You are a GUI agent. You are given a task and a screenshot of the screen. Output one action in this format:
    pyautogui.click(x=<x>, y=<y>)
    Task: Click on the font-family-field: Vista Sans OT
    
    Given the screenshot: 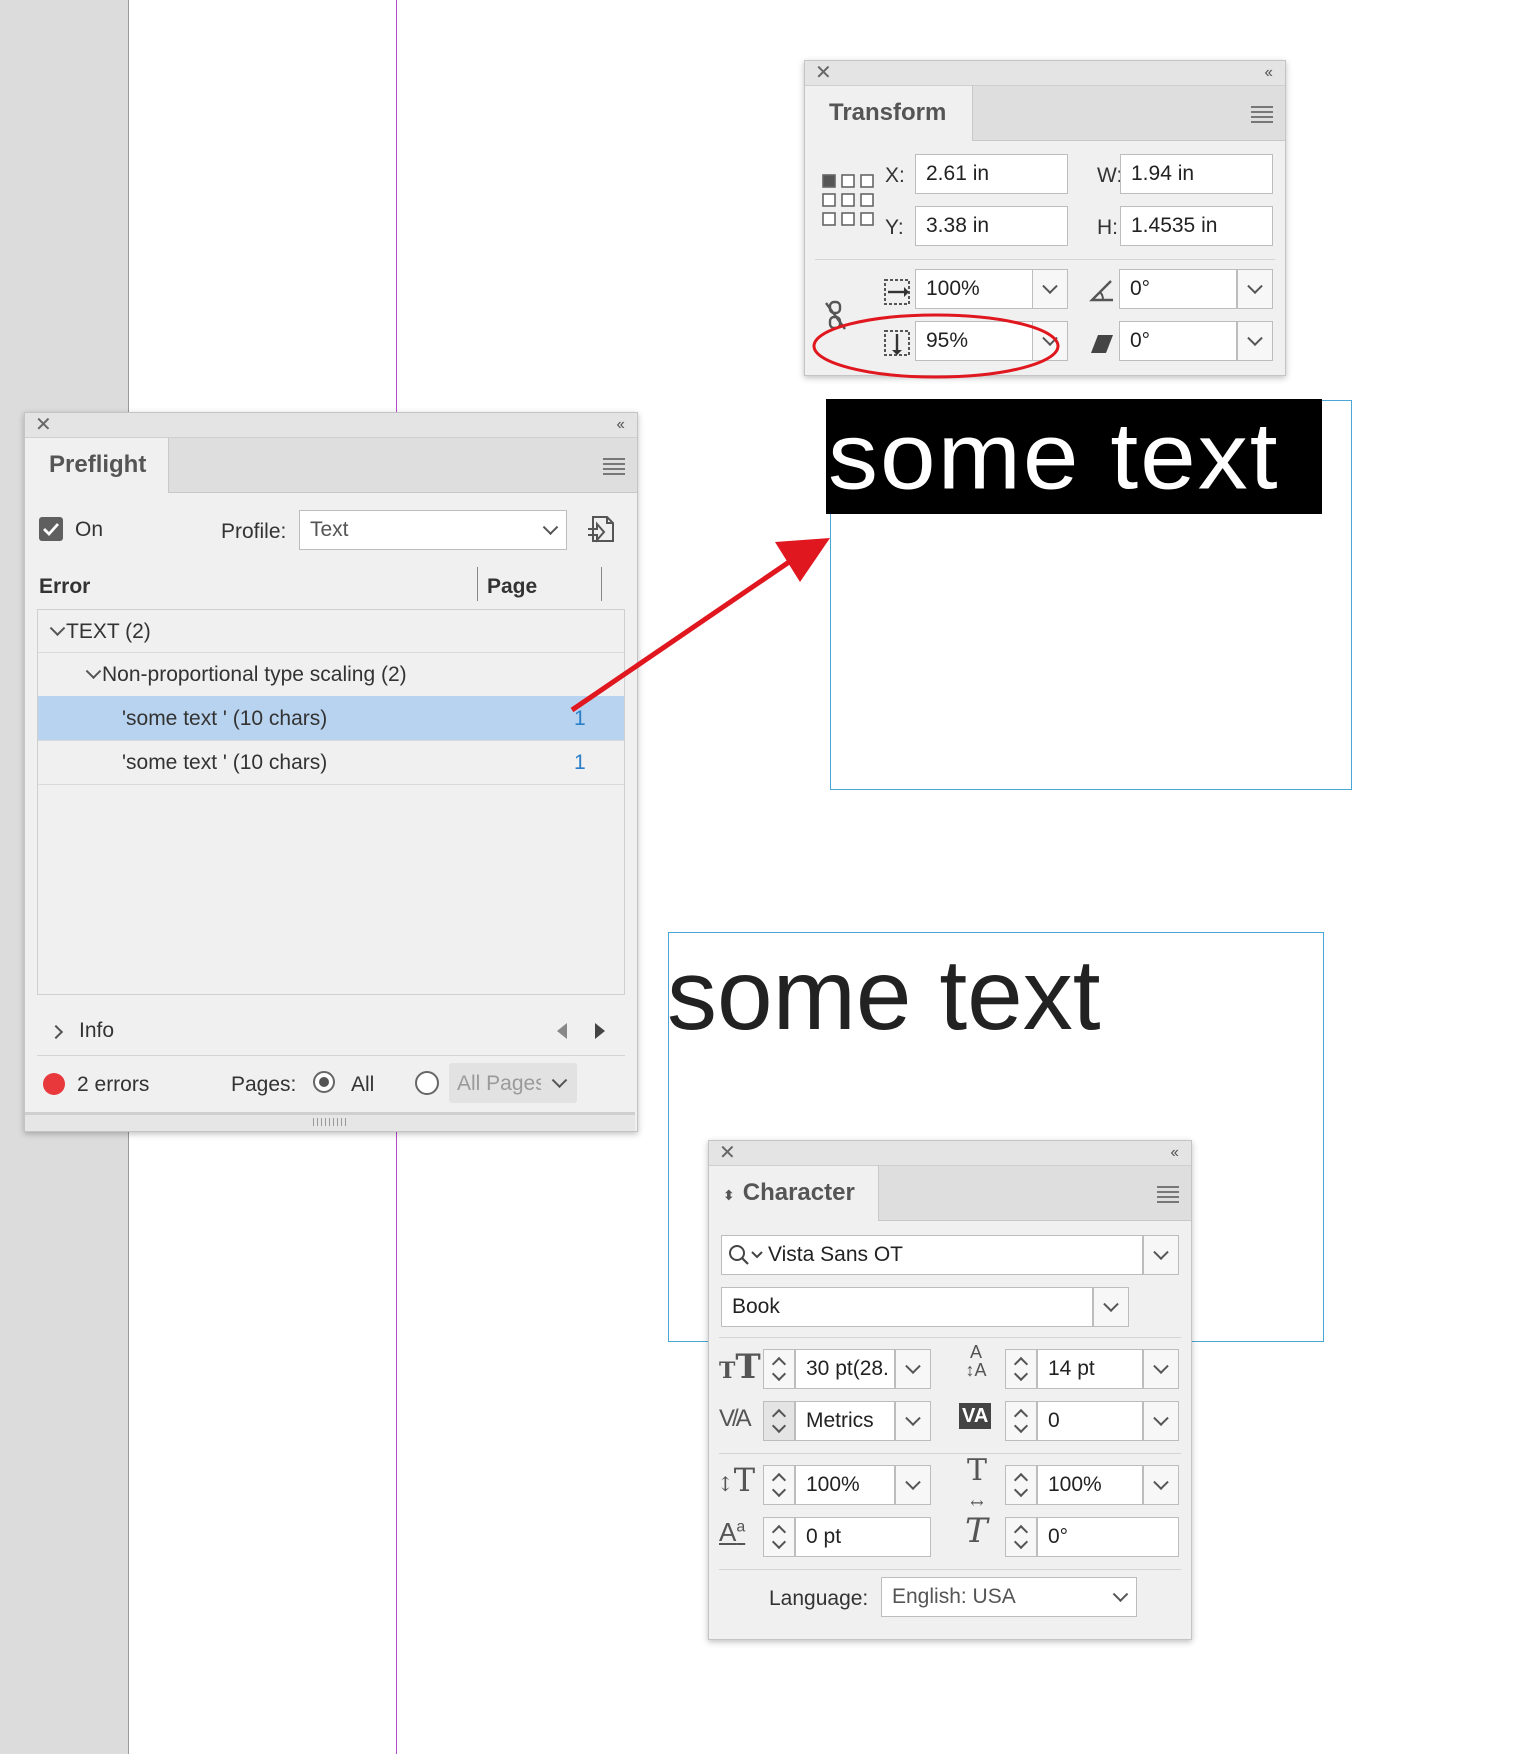 What is the action you would take?
    pyautogui.click(x=932, y=1255)
    